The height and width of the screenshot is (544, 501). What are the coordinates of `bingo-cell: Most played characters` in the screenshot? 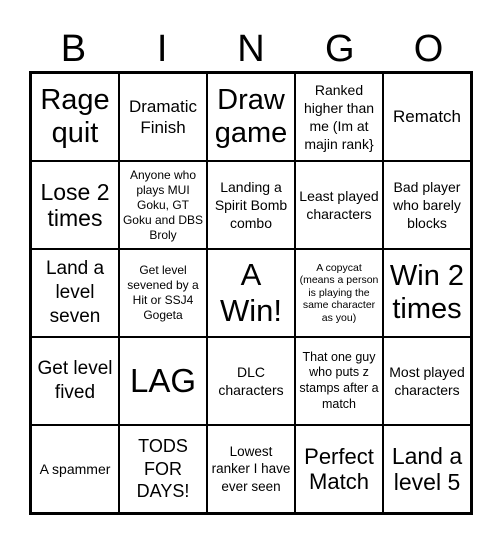 It's located at (427, 381).